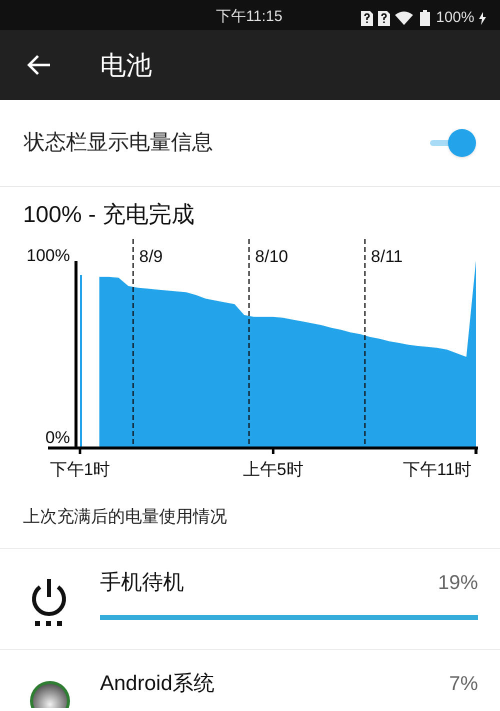 The image size is (500, 711). Describe the element at coordinates (425, 18) in the screenshot. I see `battery-icon` at that location.